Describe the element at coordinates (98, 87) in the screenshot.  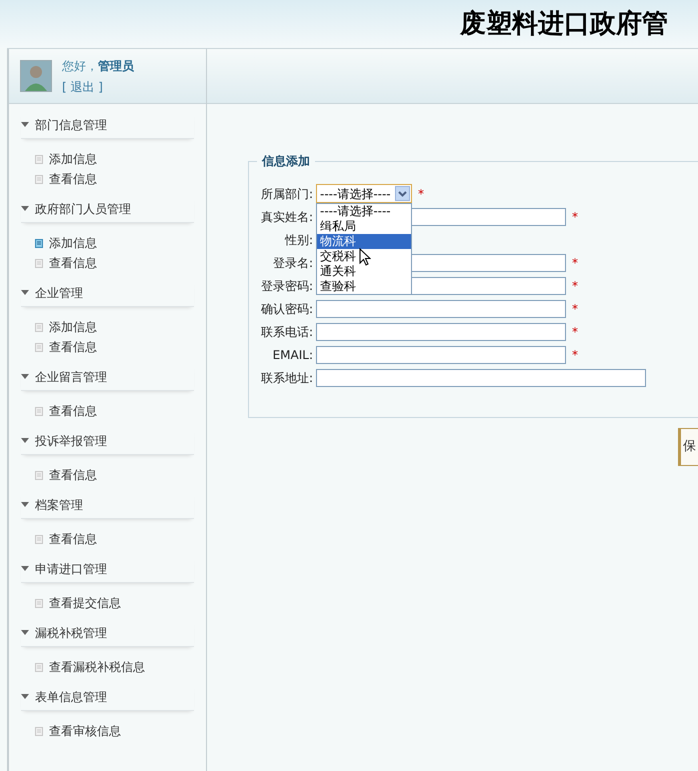
I see `logout-link: [ 退出 ]` at that location.